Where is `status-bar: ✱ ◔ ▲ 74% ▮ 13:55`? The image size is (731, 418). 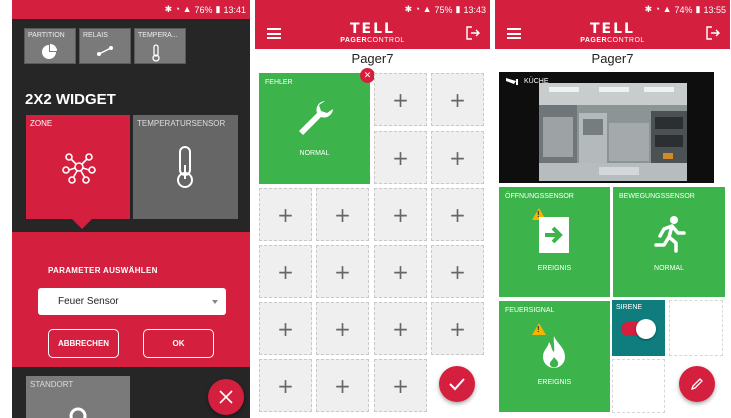 status-bar: ✱ ◔ ▲ 74% ▮ 13:55 is located at coordinates (612, 9).